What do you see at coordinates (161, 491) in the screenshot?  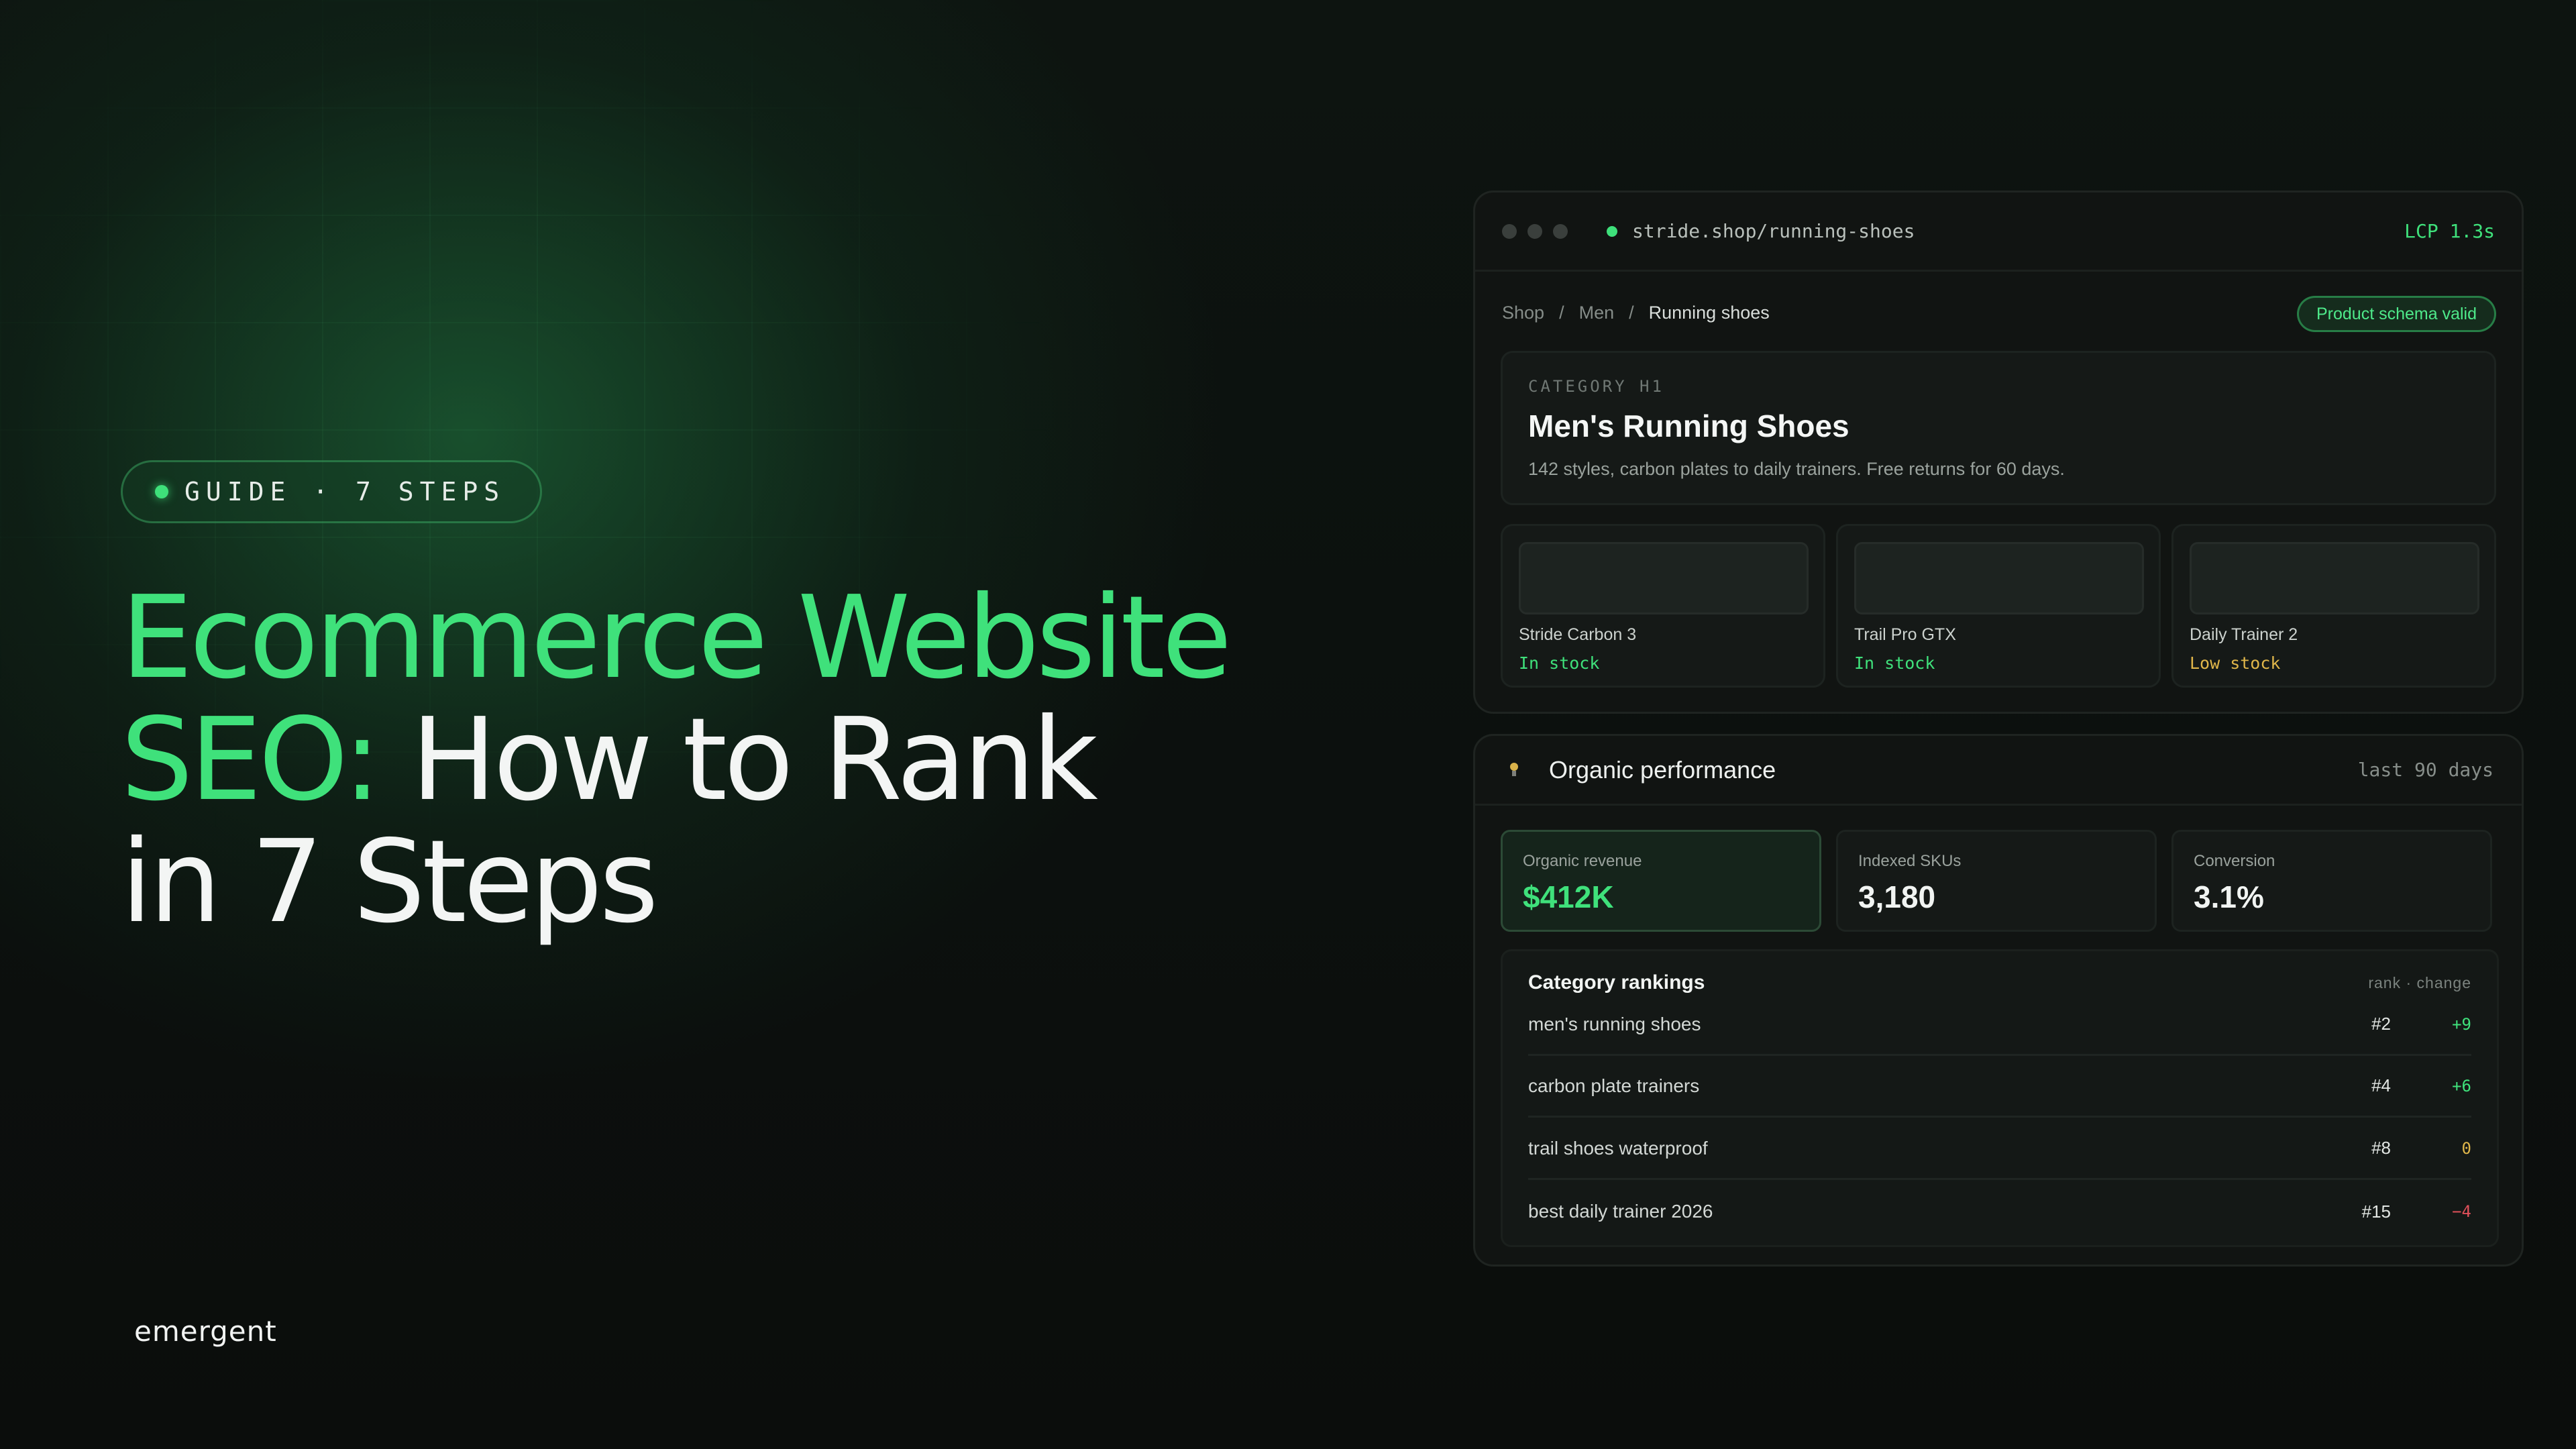 I see `status-dot-icon` at bounding box center [161, 491].